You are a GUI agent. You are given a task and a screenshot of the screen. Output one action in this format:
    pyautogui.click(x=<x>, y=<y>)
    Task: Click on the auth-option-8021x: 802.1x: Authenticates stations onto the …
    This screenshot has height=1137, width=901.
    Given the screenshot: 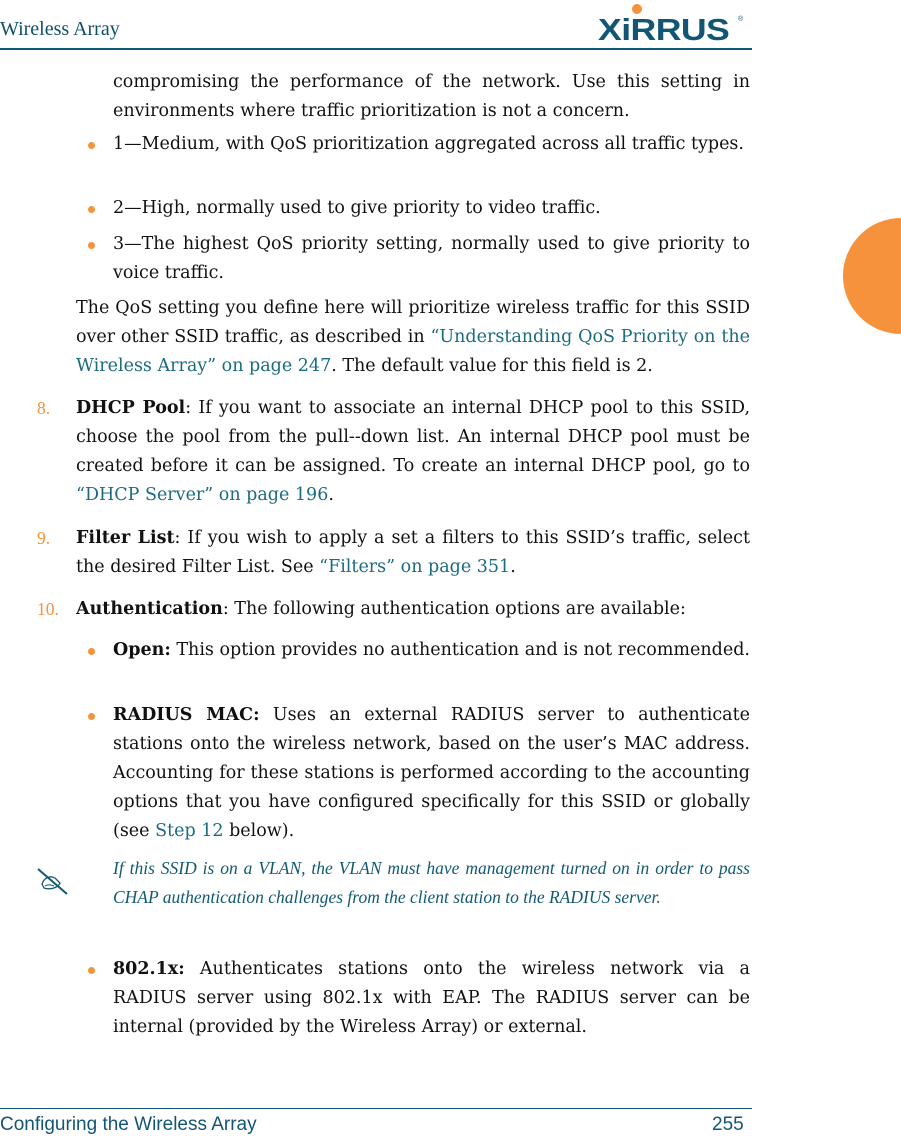 What is the action you would take?
    pyautogui.click(x=431, y=998)
    